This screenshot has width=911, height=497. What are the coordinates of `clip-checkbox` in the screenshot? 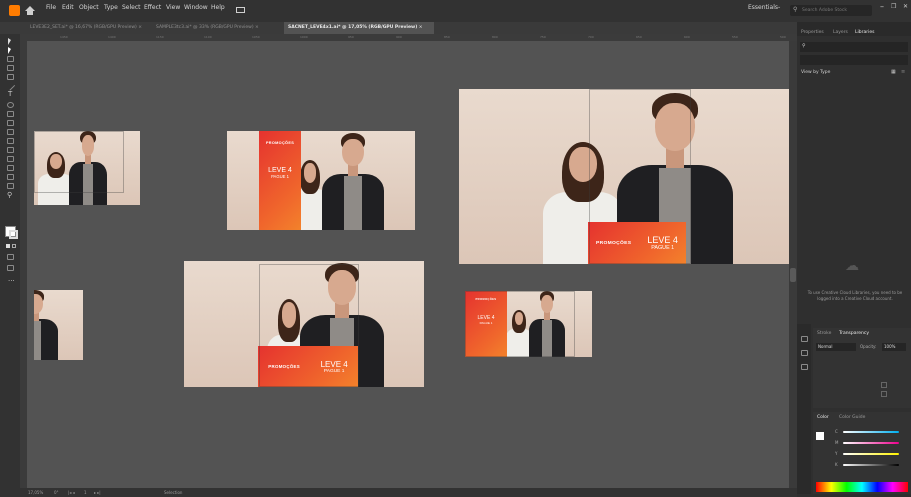 It's located at (884, 385).